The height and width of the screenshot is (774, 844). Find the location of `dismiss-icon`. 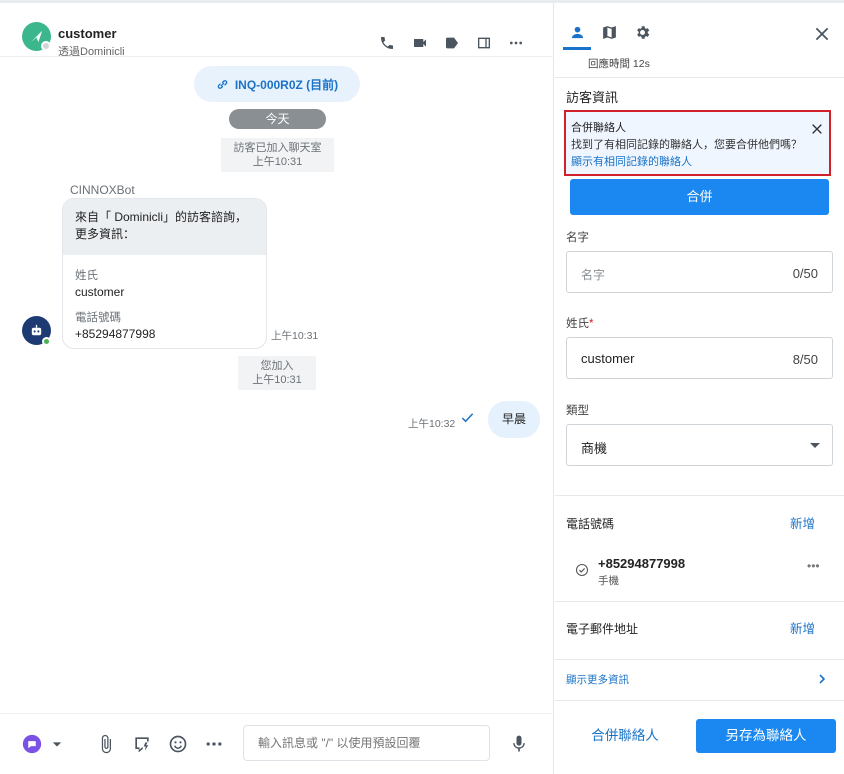

dismiss-icon is located at coordinates (817, 129).